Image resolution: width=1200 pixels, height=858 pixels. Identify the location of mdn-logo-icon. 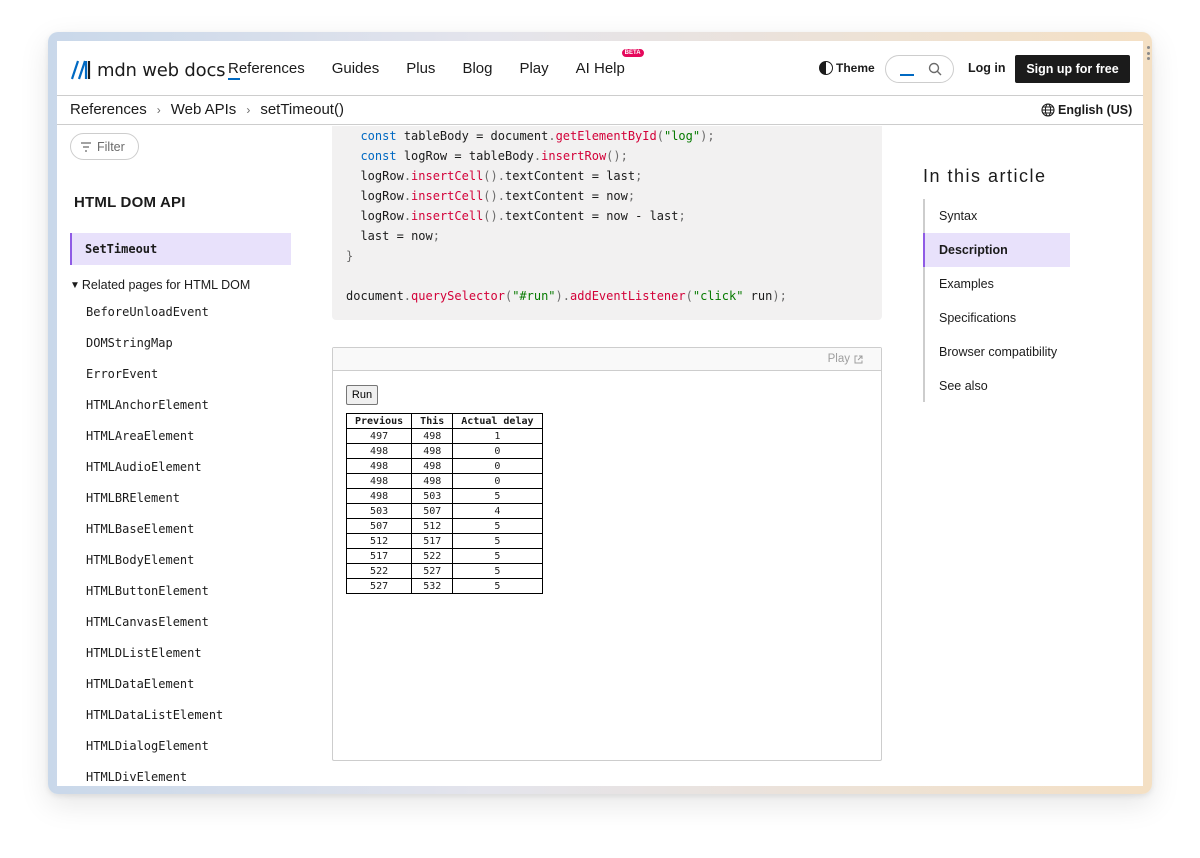
(81, 70).